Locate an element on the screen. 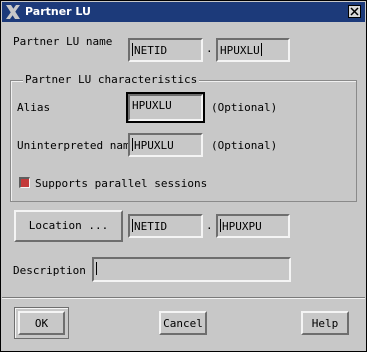  partner-lu-lu-value: HPUXLU is located at coordinates (240, 50).